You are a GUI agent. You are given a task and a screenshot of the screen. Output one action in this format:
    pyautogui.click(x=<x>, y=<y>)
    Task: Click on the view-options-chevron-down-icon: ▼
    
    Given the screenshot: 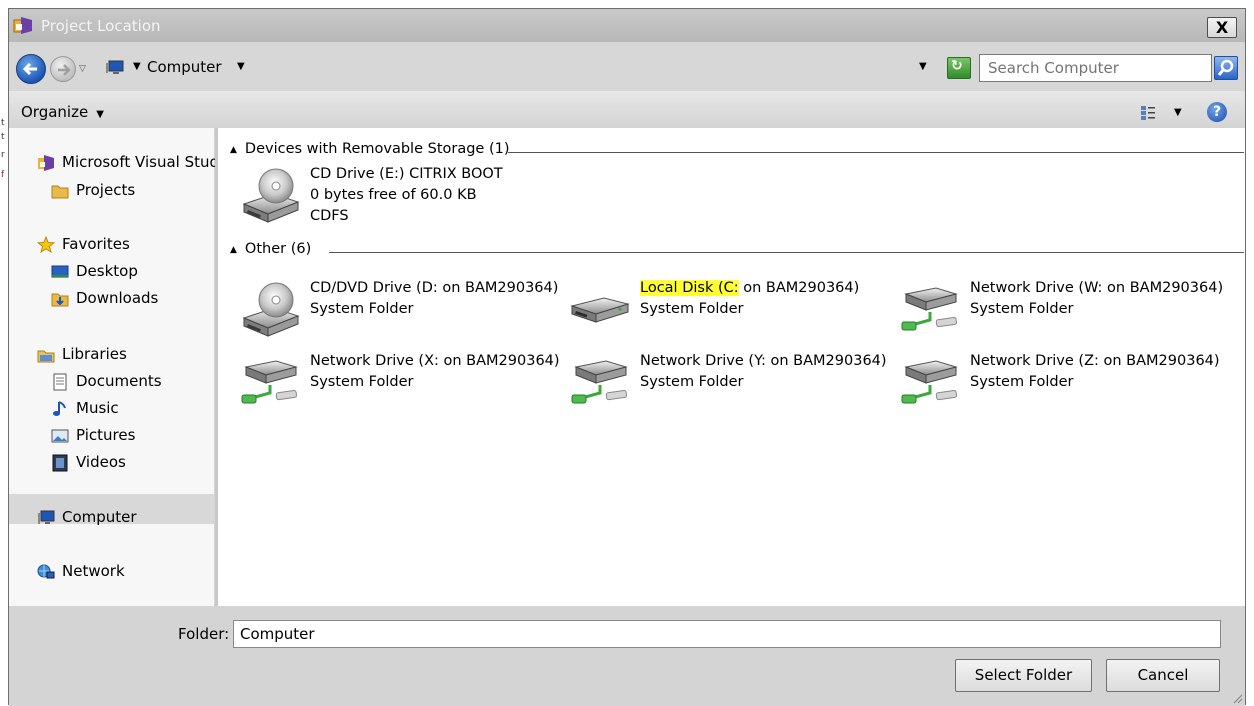 What is the action you would take?
    pyautogui.click(x=1178, y=112)
    